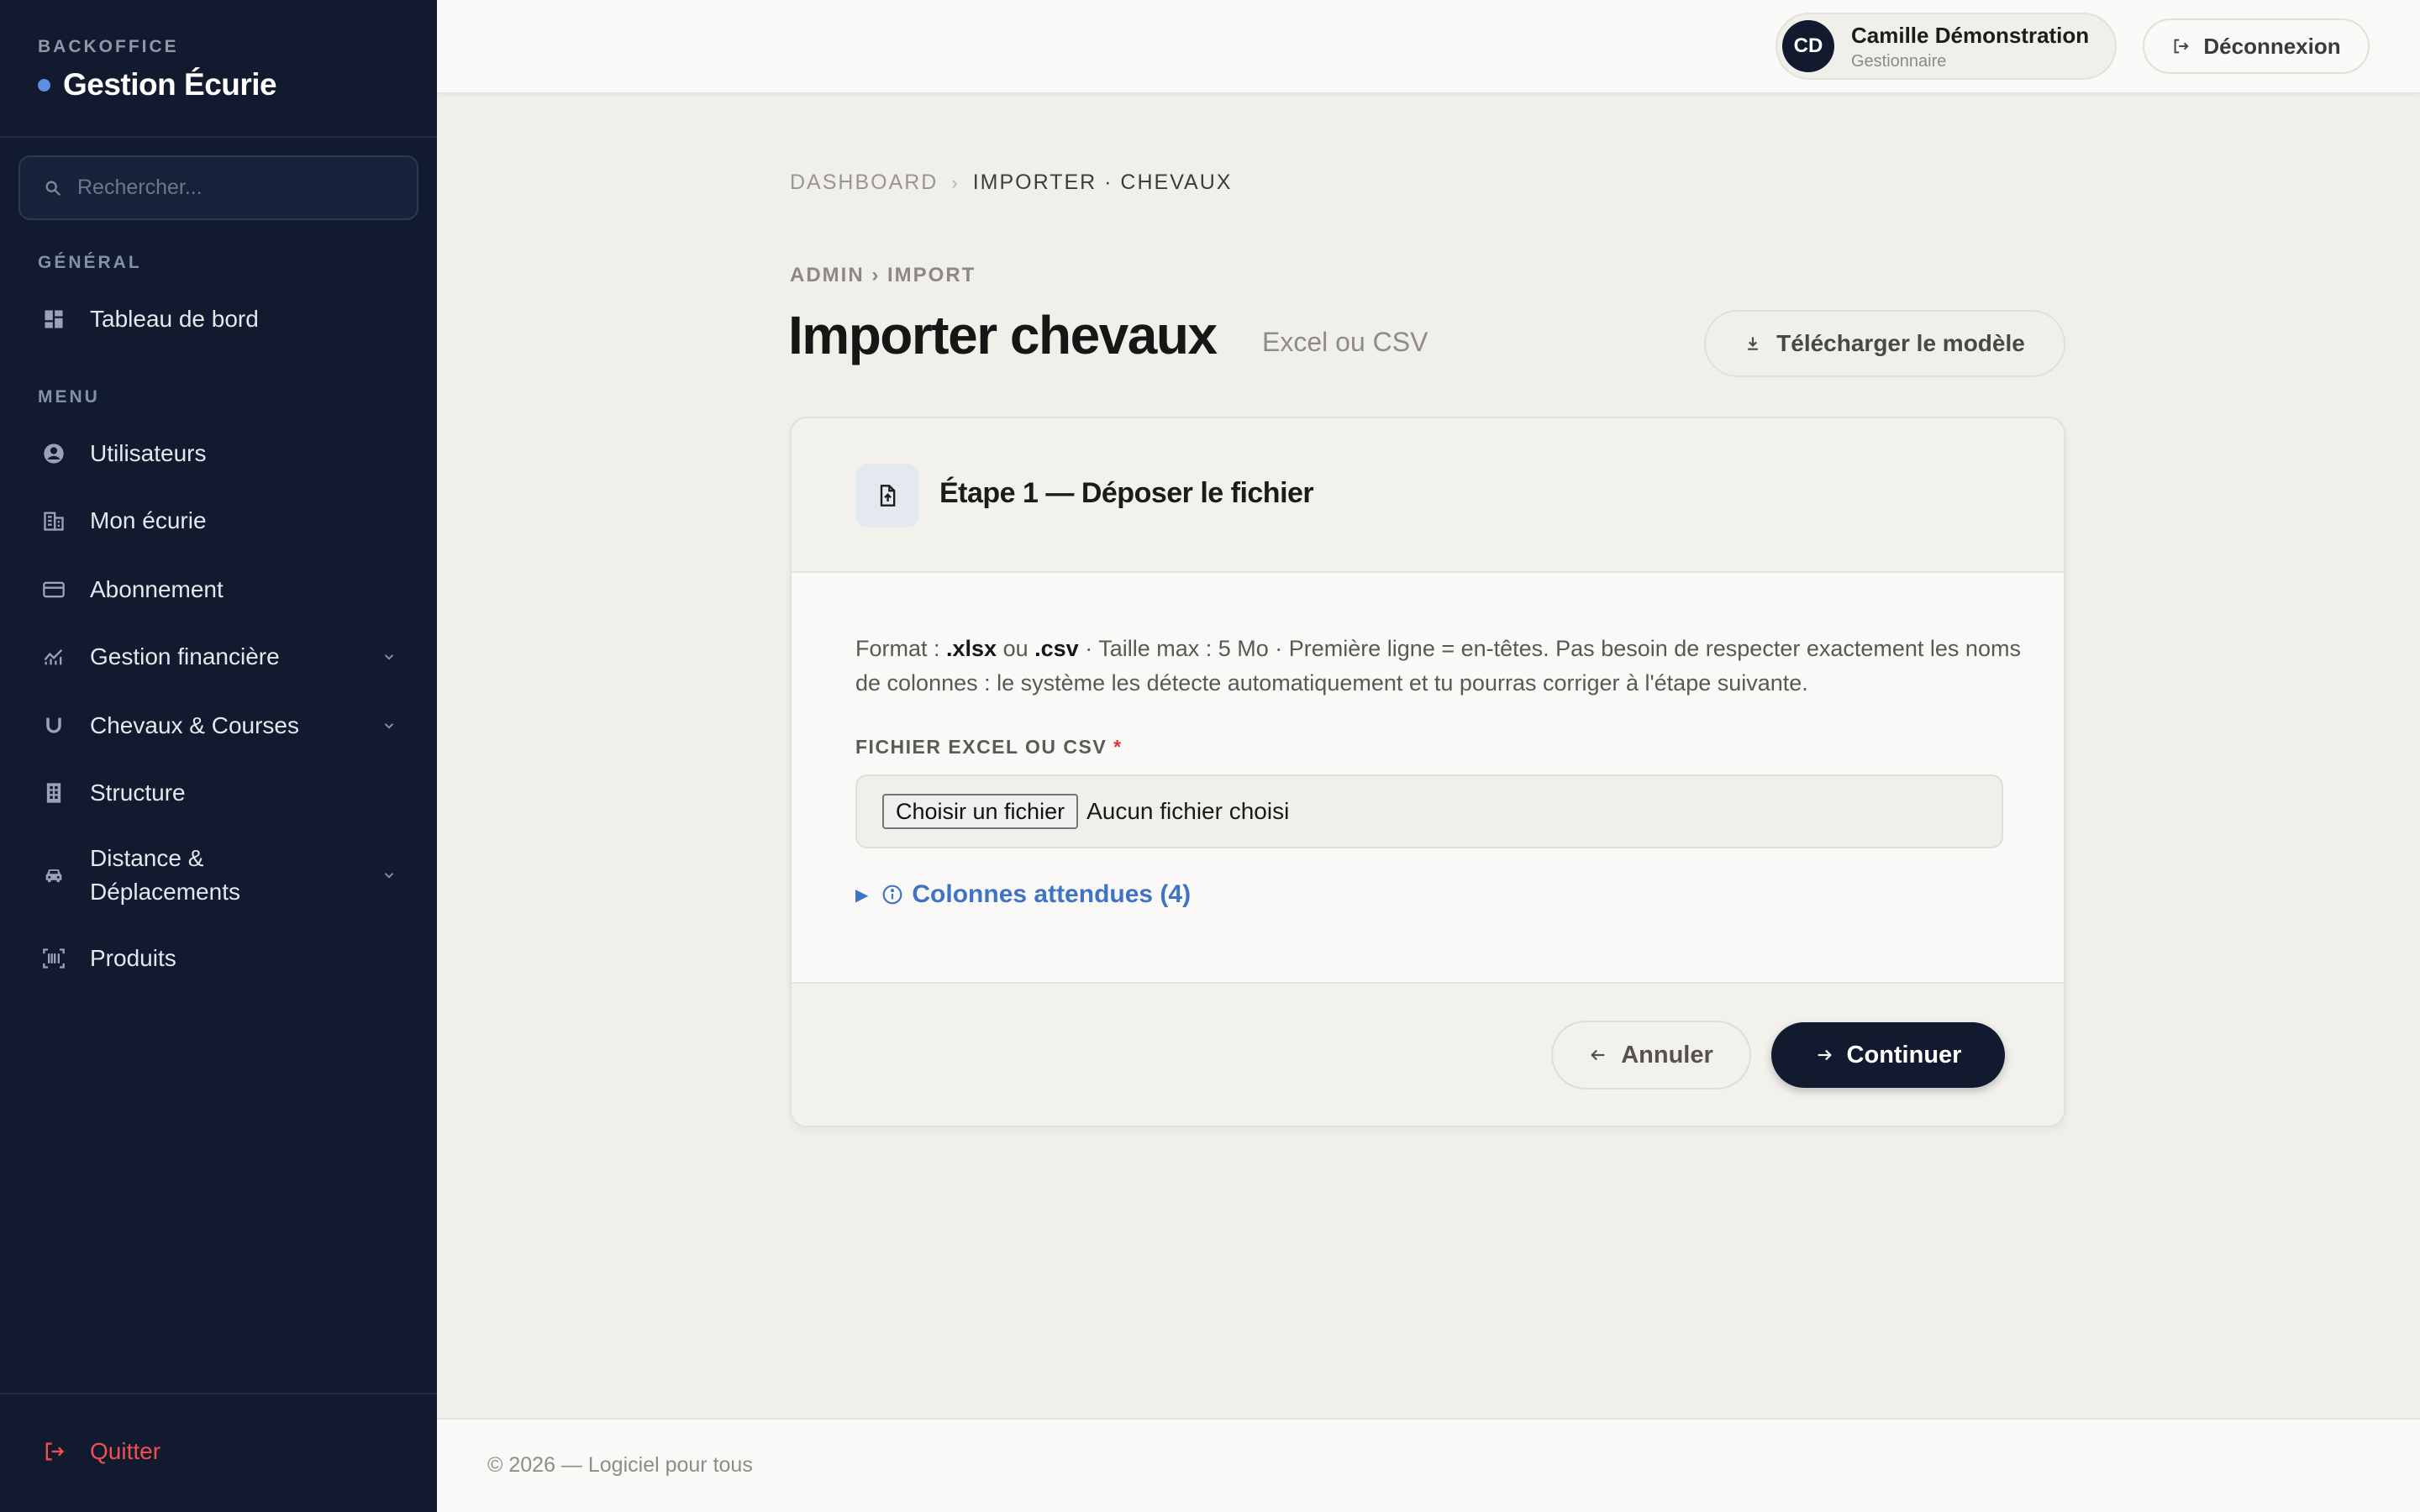  I want to click on sidebar-item-label: Tableau de bord, so click(174, 319).